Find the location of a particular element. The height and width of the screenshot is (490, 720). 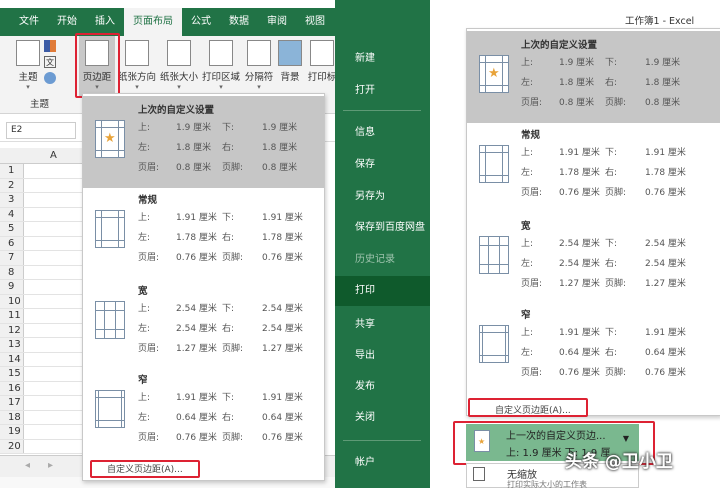

print-area-button: 打印区域 ▾ is located at coordinates (221, 65).